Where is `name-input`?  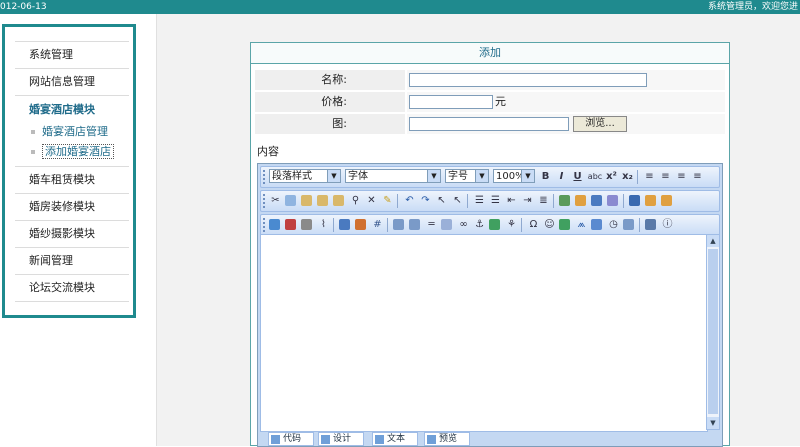 name-input is located at coordinates (528, 80).